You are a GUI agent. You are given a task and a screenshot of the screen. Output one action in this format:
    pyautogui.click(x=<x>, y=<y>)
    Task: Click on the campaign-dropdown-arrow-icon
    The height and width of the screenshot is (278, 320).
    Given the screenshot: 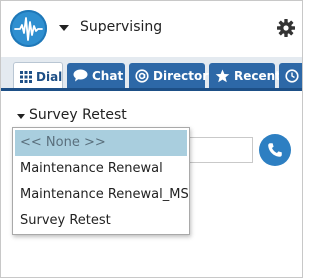 What is the action you would take?
    pyautogui.click(x=21, y=116)
    